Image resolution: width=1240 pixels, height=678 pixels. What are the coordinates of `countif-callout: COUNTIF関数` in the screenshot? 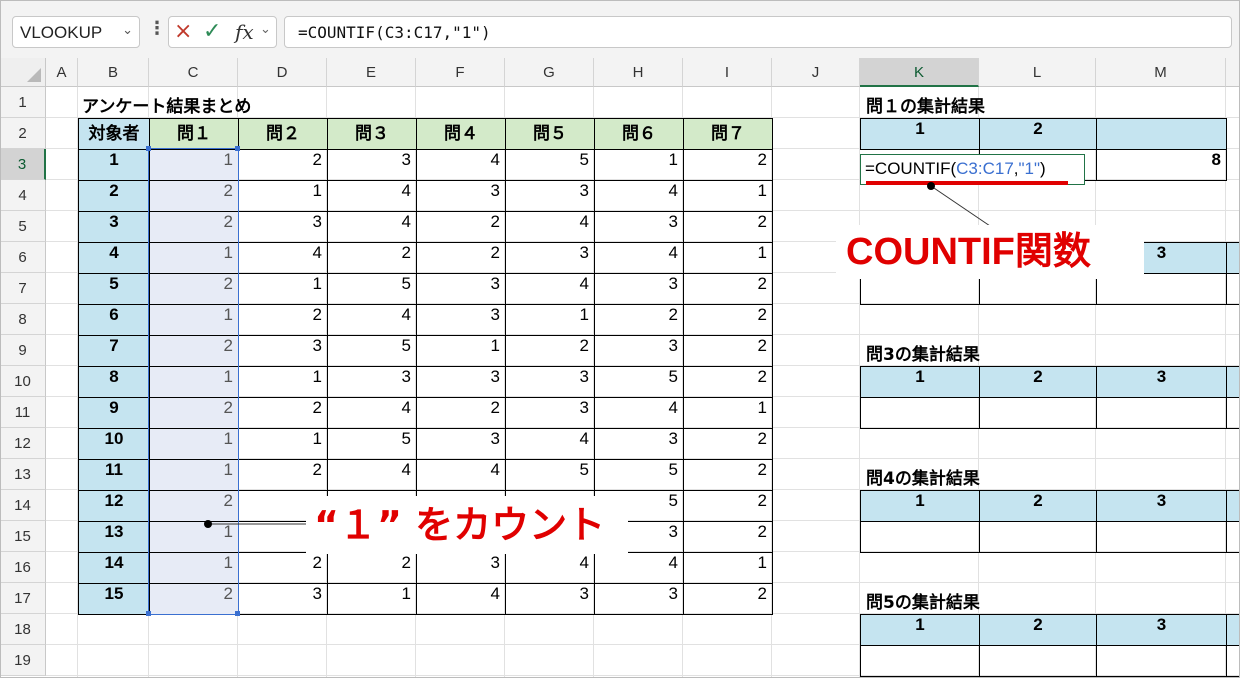 It's located at (990, 252).